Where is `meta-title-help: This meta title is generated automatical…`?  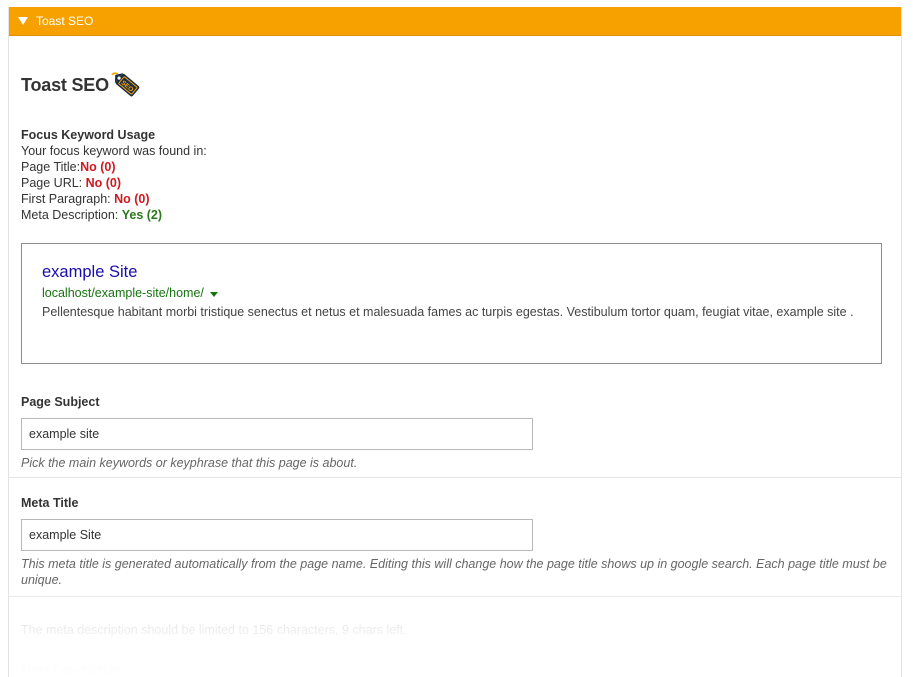 meta-title-help: This meta title is generated automatical… is located at coordinates (454, 572).